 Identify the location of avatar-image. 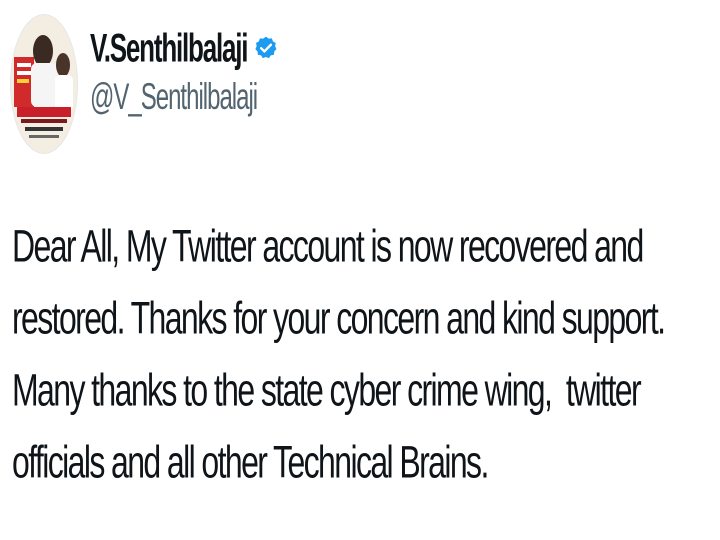
(44, 84).